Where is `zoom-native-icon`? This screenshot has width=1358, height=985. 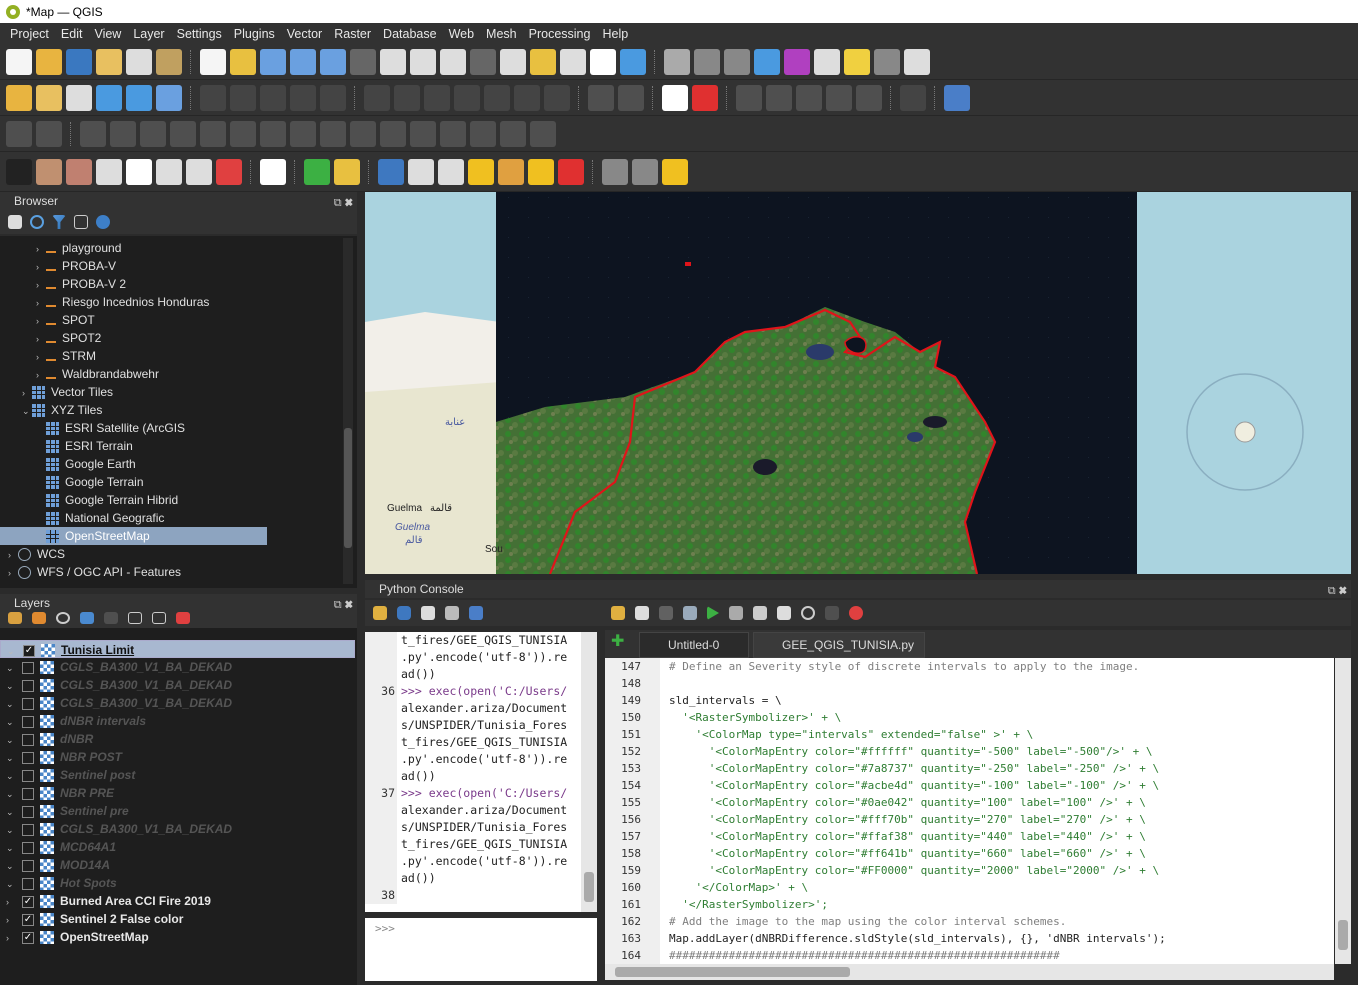
zoom-native-icon is located at coordinates (423, 61).